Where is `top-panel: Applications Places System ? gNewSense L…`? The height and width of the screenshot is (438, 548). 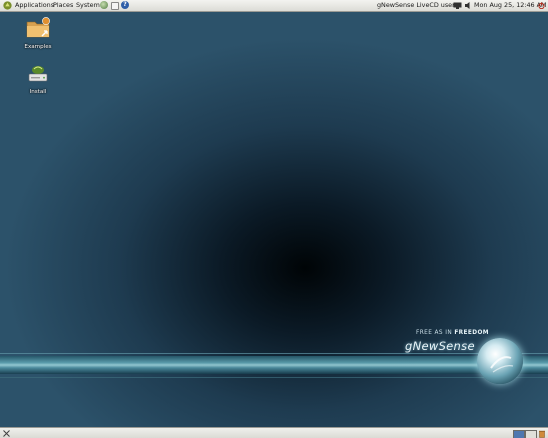 top-panel: Applications Places System ? gNewSense L… is located at coordinates (274, 6).